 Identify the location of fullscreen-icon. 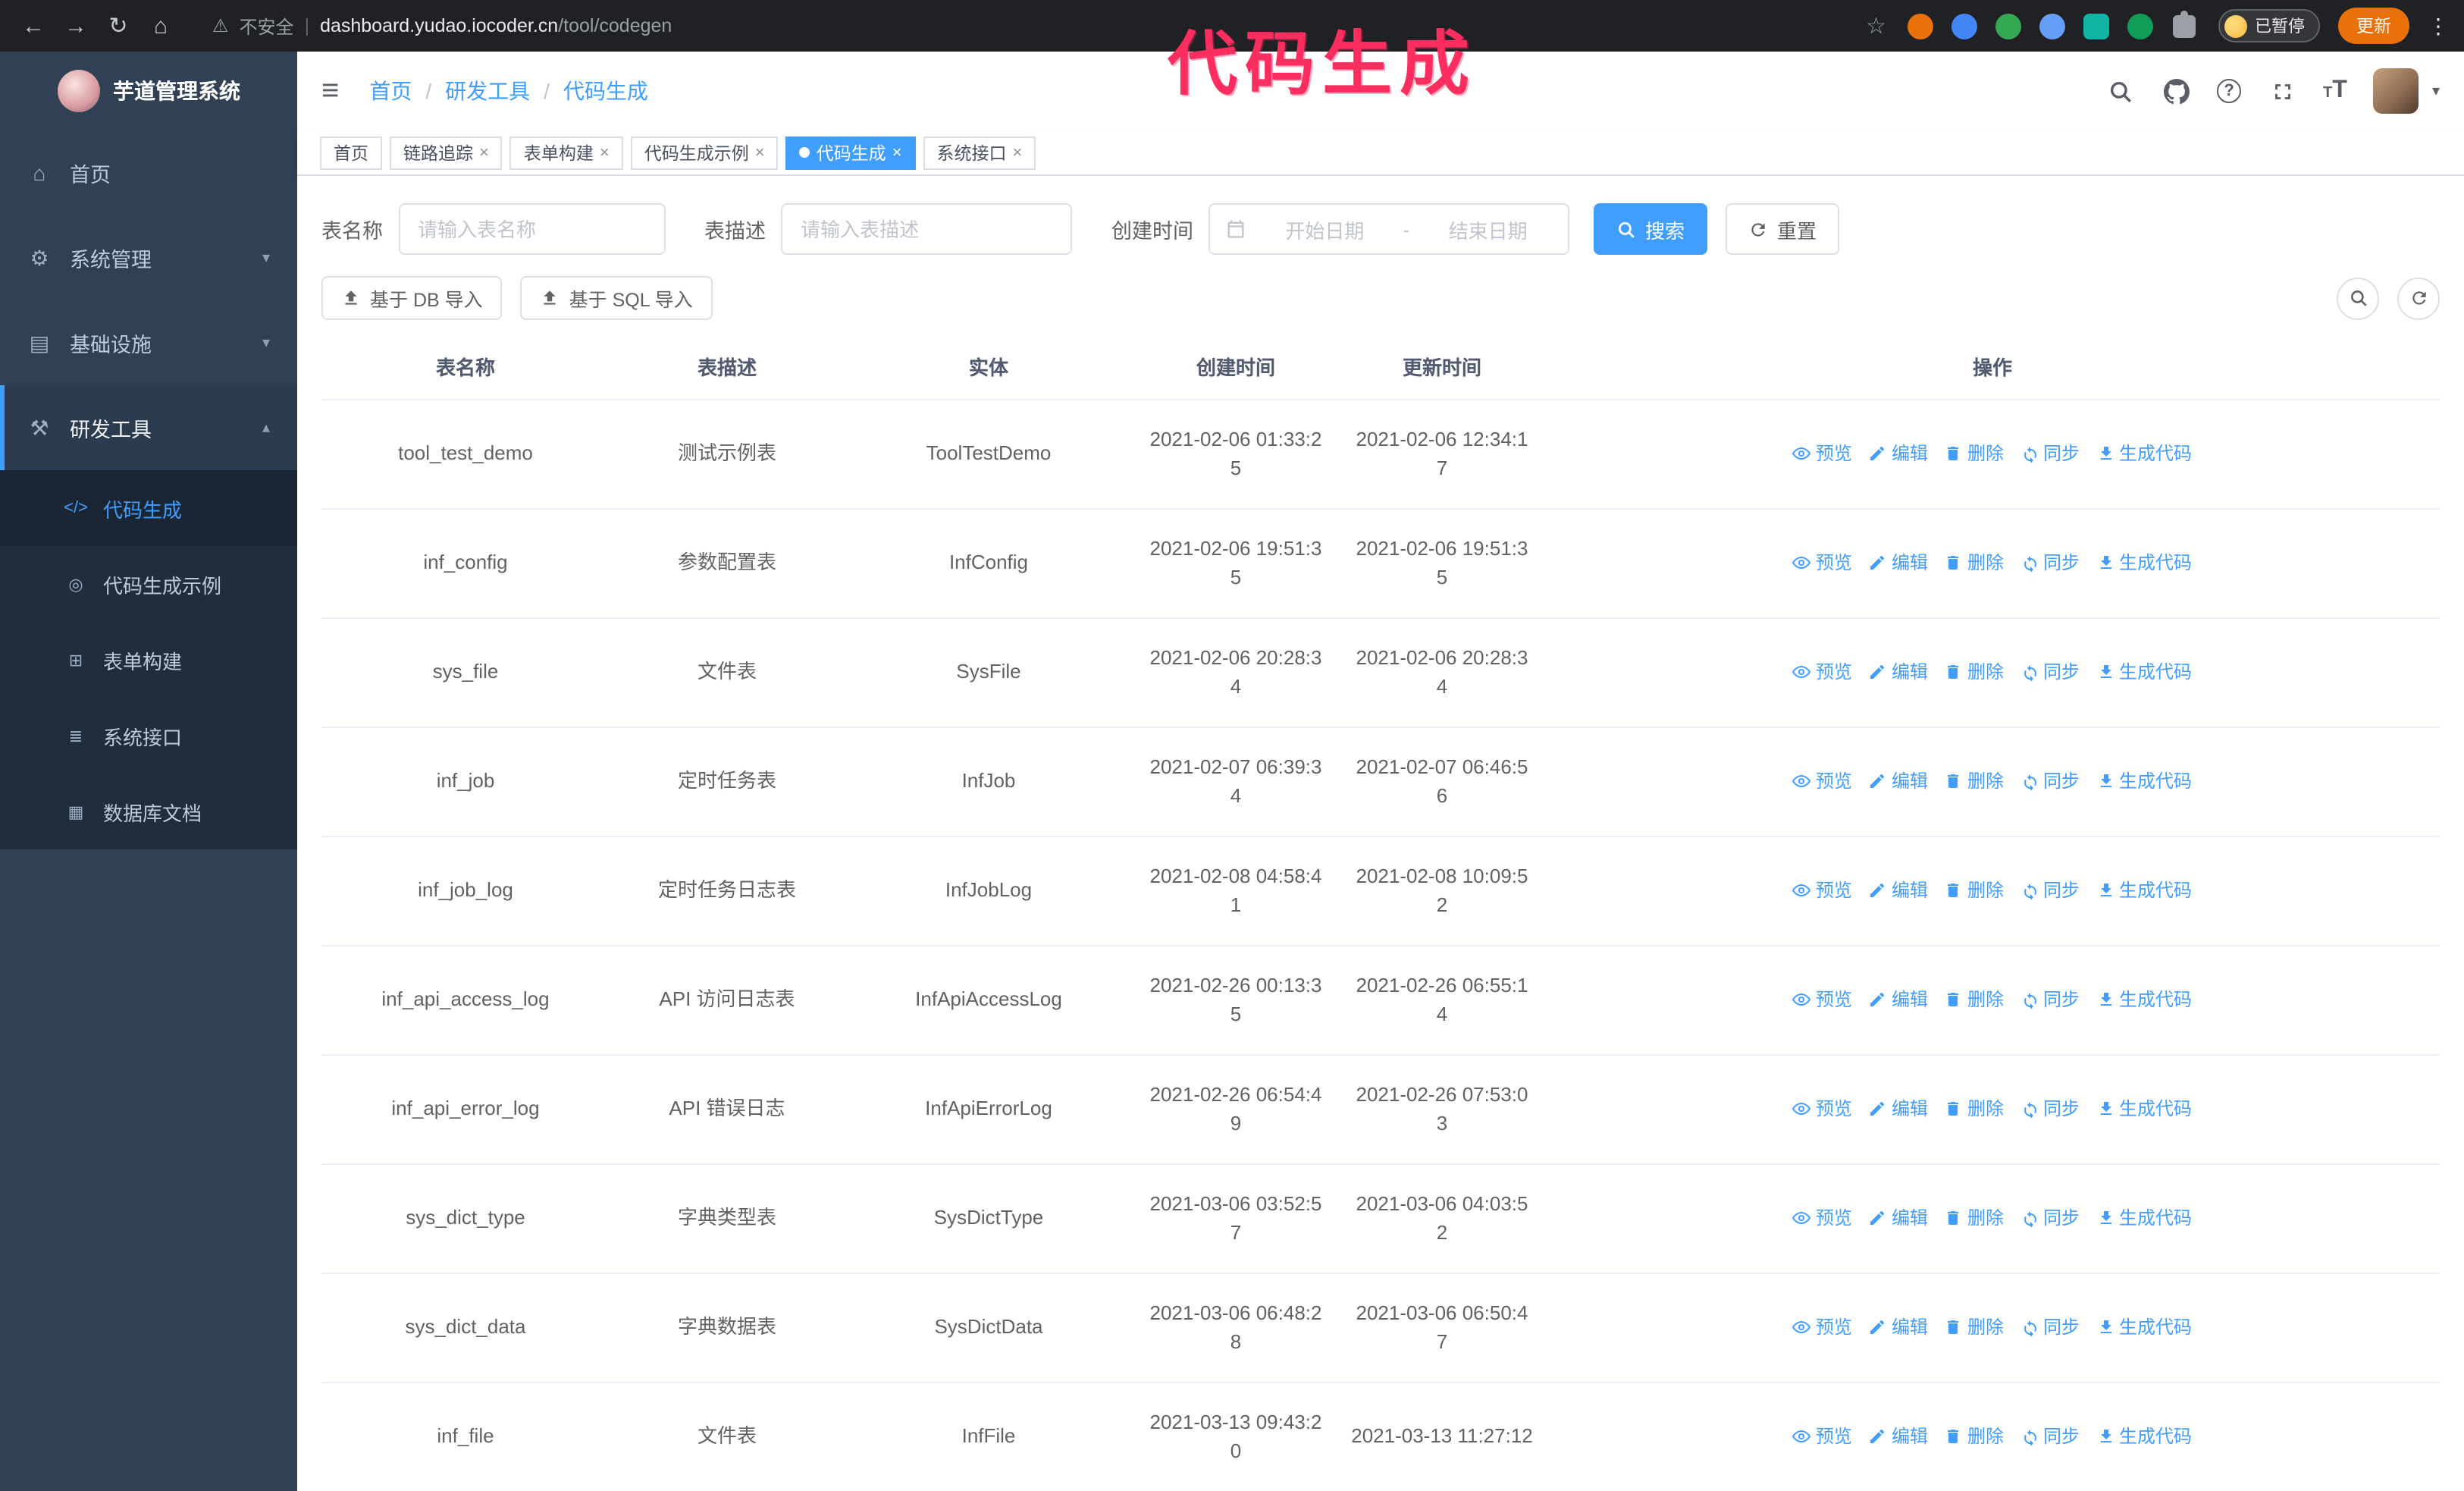
(2282, 91).